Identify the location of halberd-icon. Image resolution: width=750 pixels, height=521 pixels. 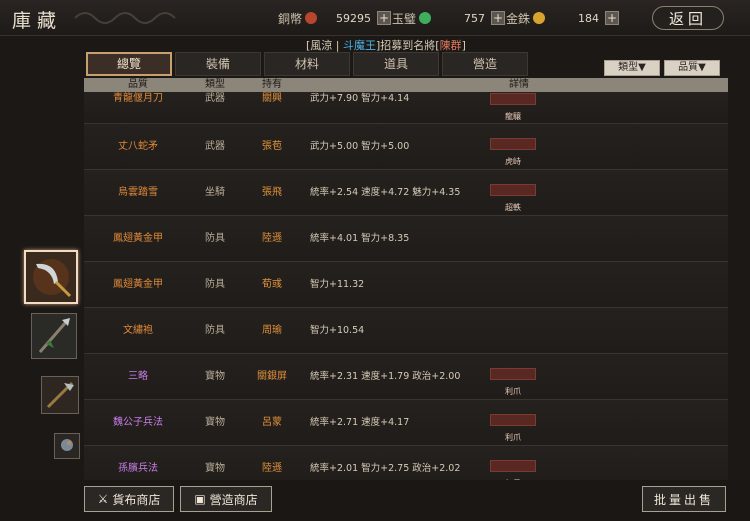
(60, 395).